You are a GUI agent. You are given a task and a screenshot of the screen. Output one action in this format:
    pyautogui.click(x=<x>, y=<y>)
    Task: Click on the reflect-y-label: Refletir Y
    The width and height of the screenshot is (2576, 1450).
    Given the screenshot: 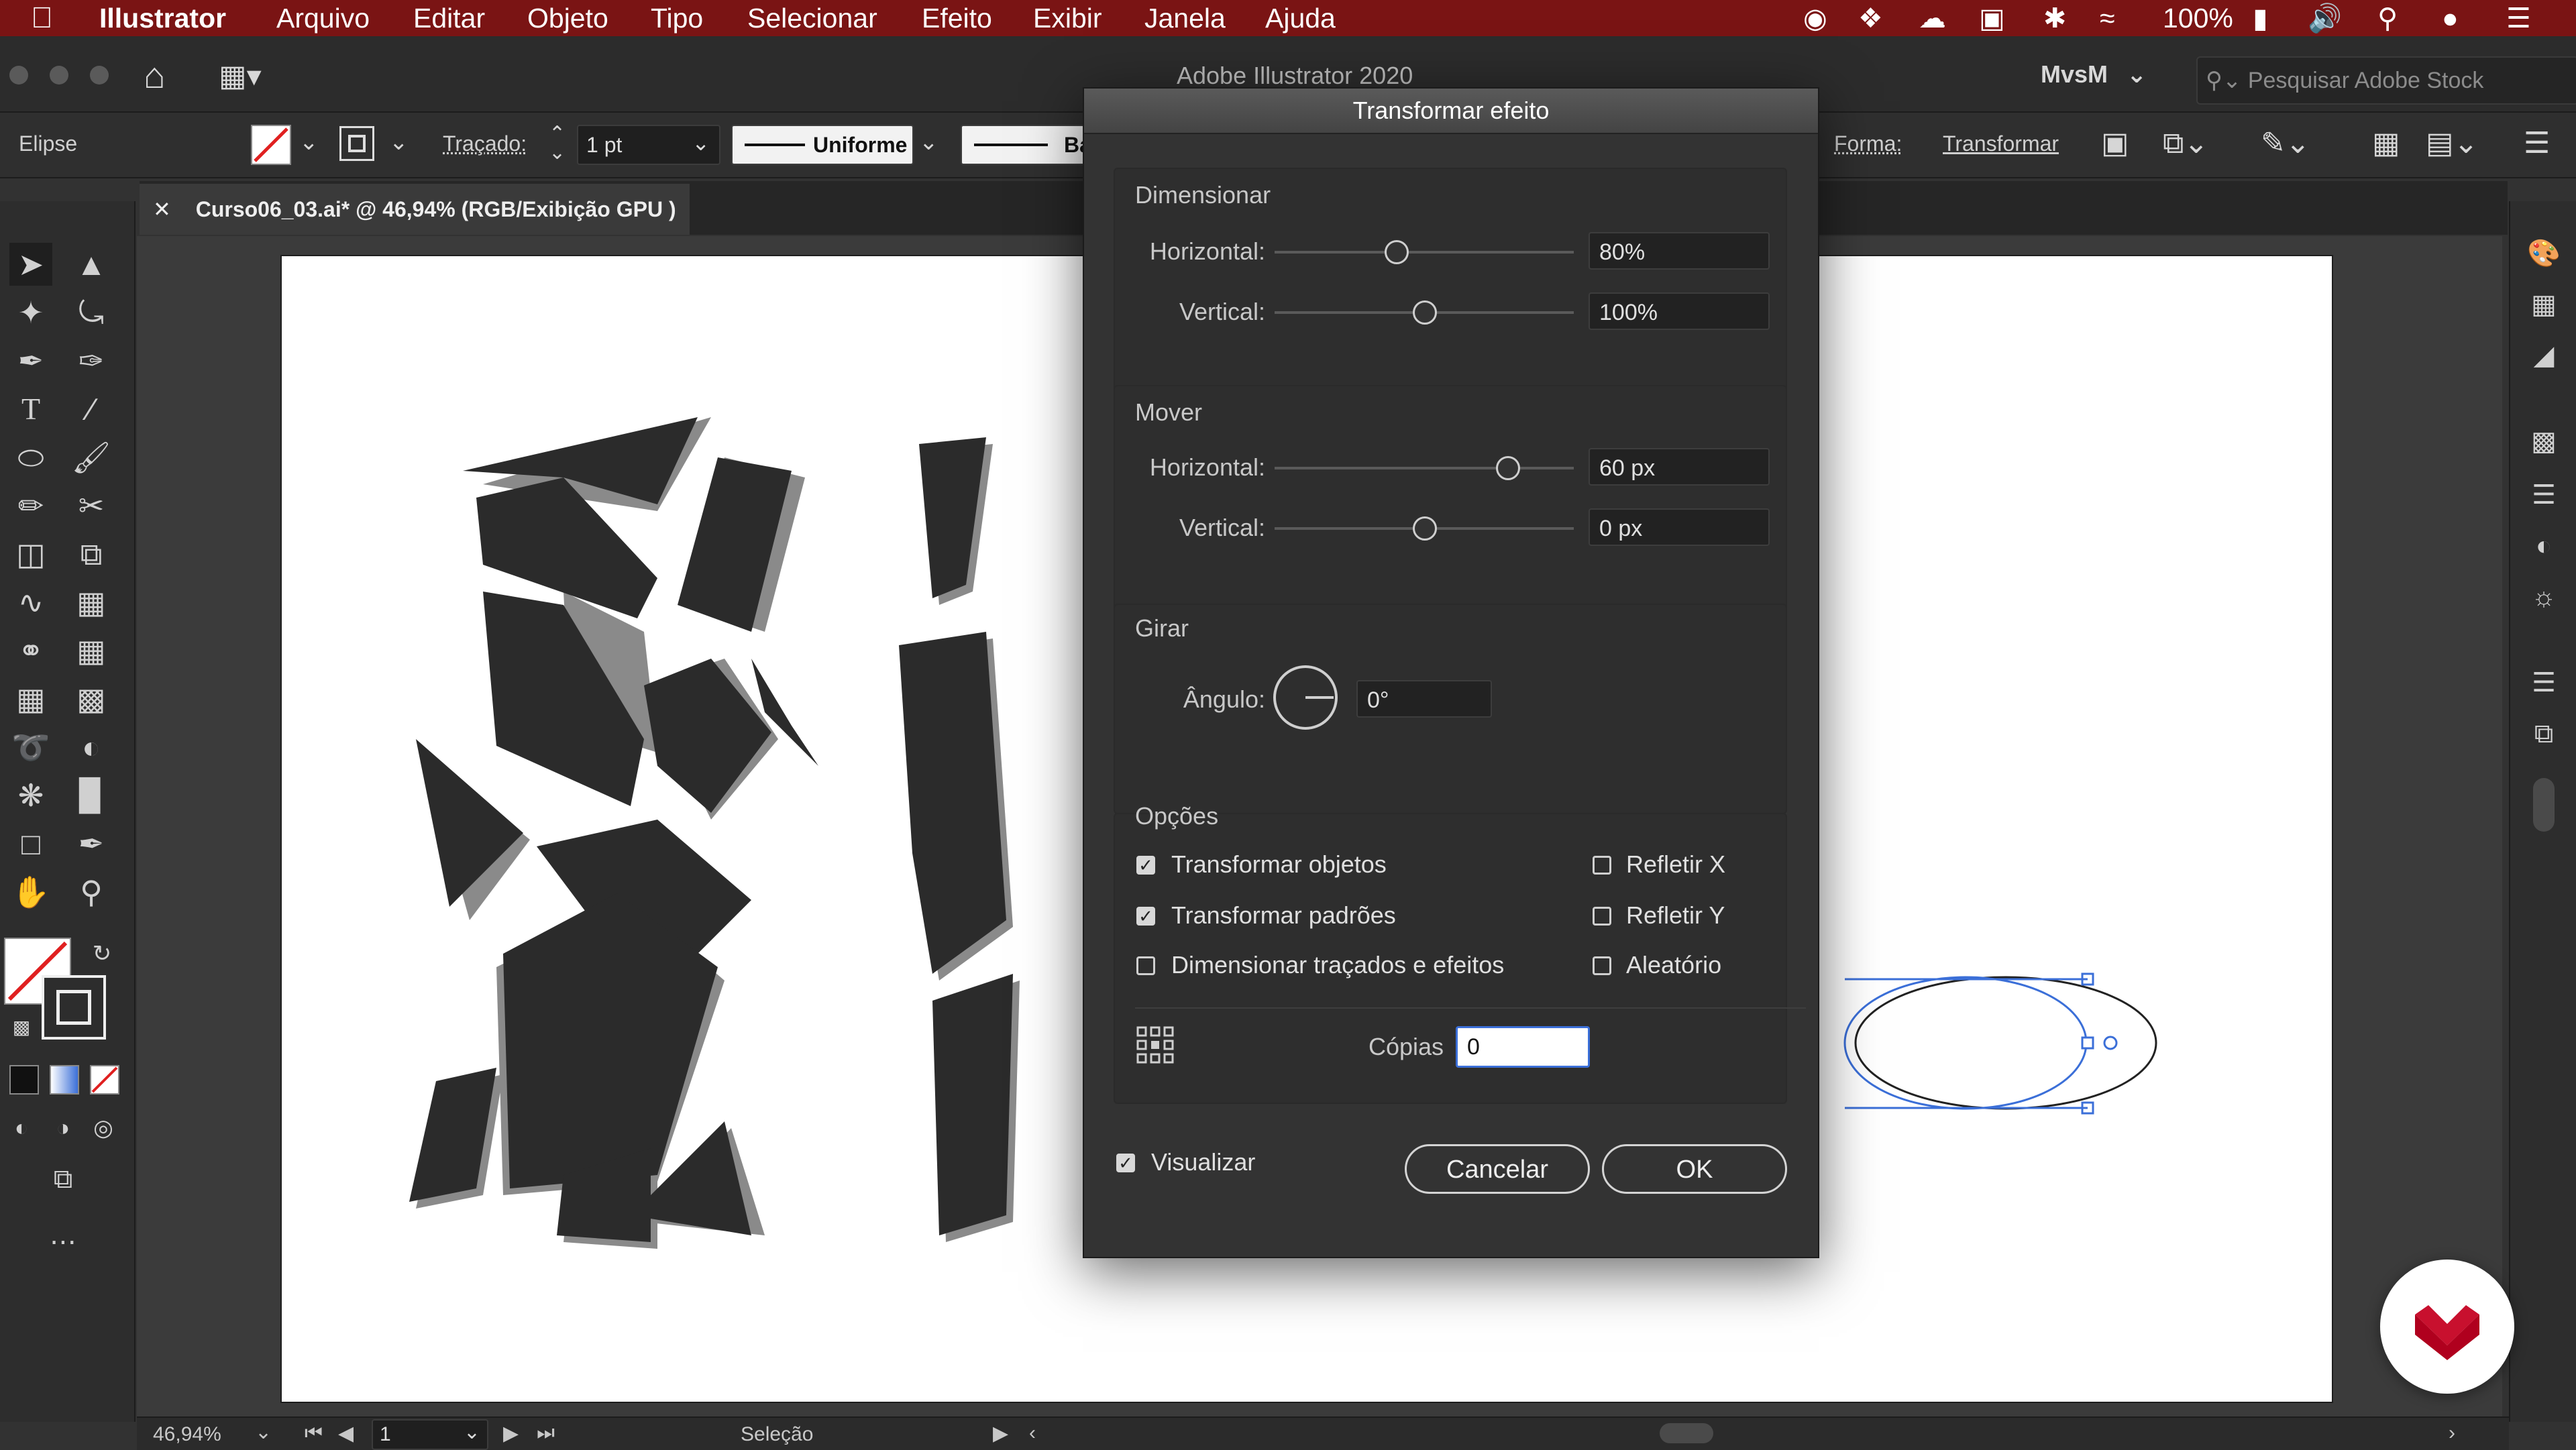 What is the action you would take?
    pyautogui.click(x=1675, y=915)
    